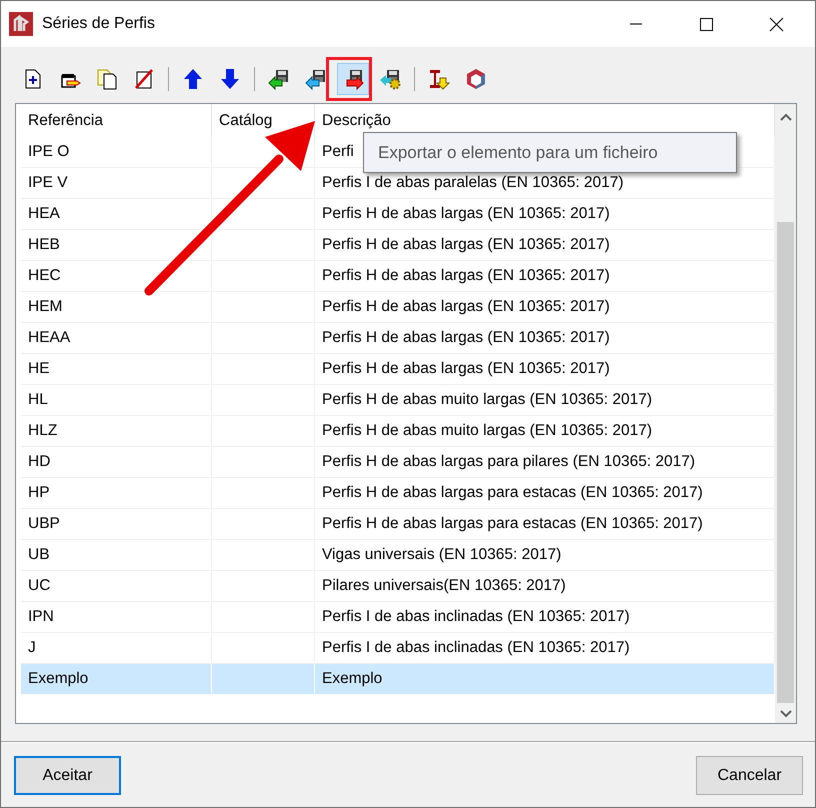 Image resolution: width=816 pixels, height=808 pixels. I want to click on table-row: HEC Perfis H de abas largas (EN 10365: 2017), so click(398, 276).